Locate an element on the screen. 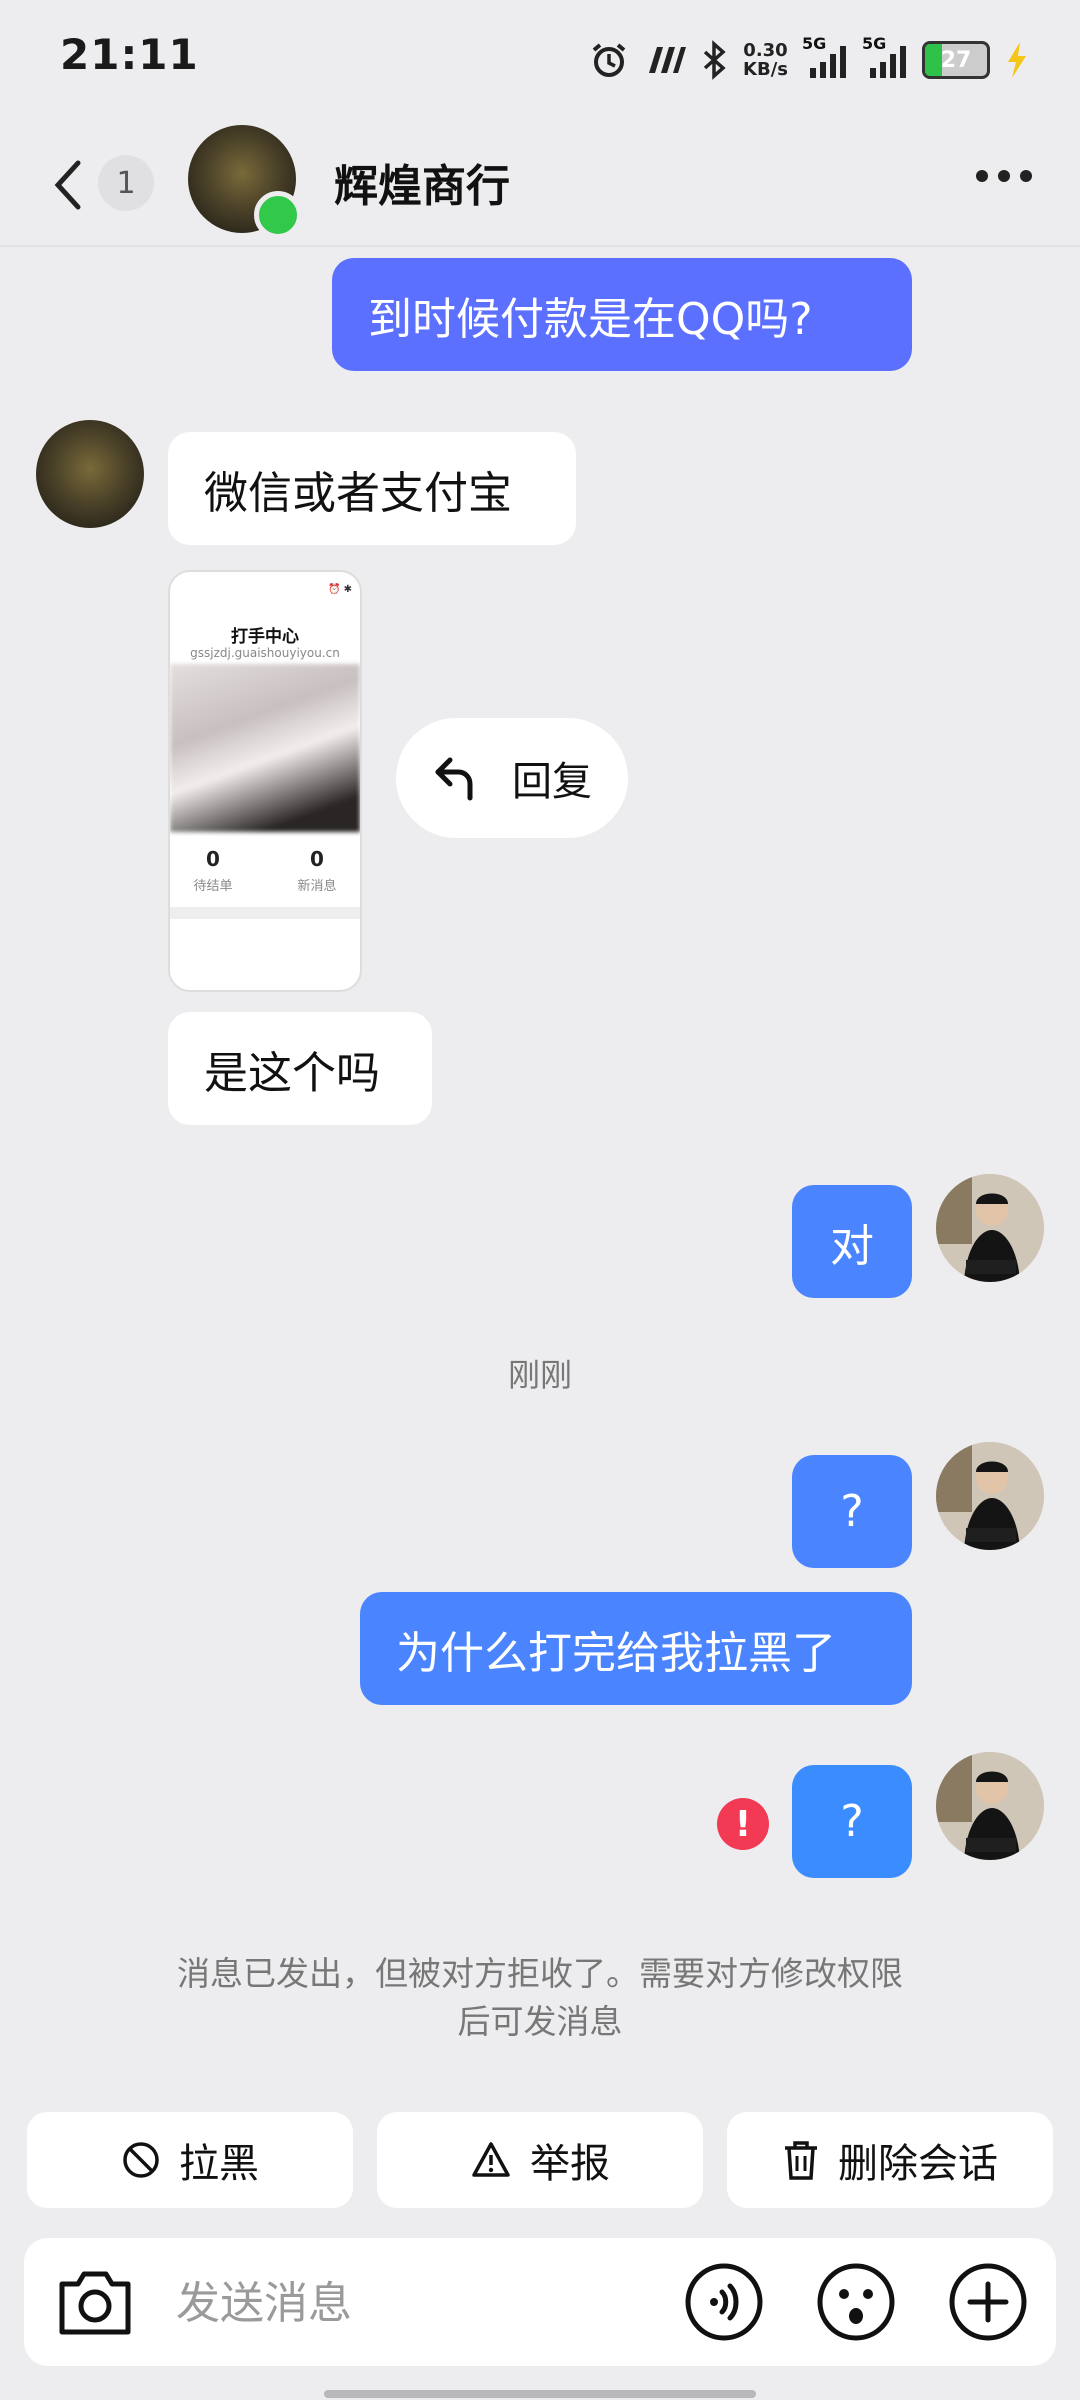  emoji-button is located at coordinates (856, 2302).